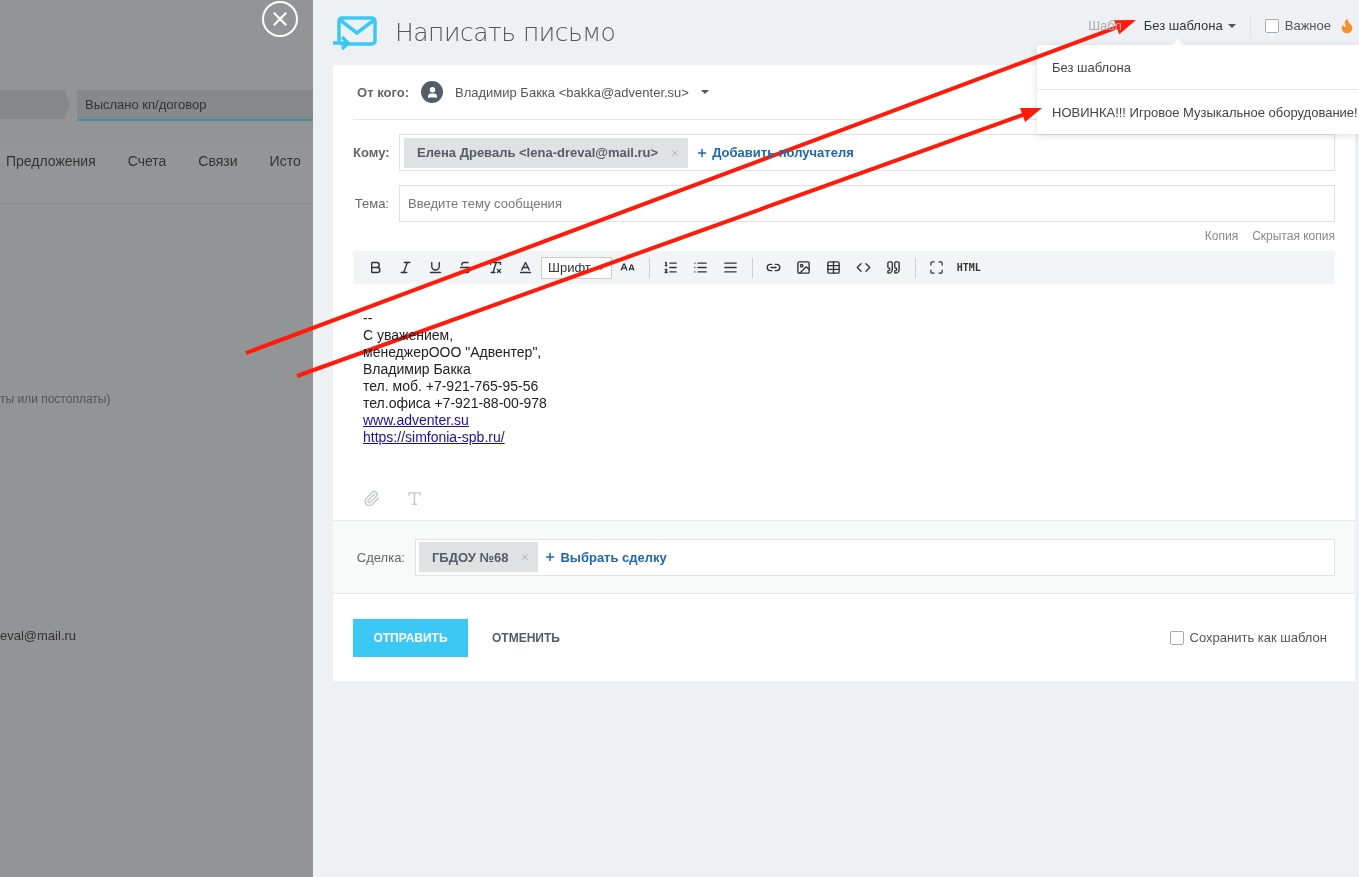 The image size is (1359, 877). What do you see at coordinates (526, 637) in the screenshot?
I see `cancel-button: ОТМЕНИТЬ` at bounding box center [526, 637].